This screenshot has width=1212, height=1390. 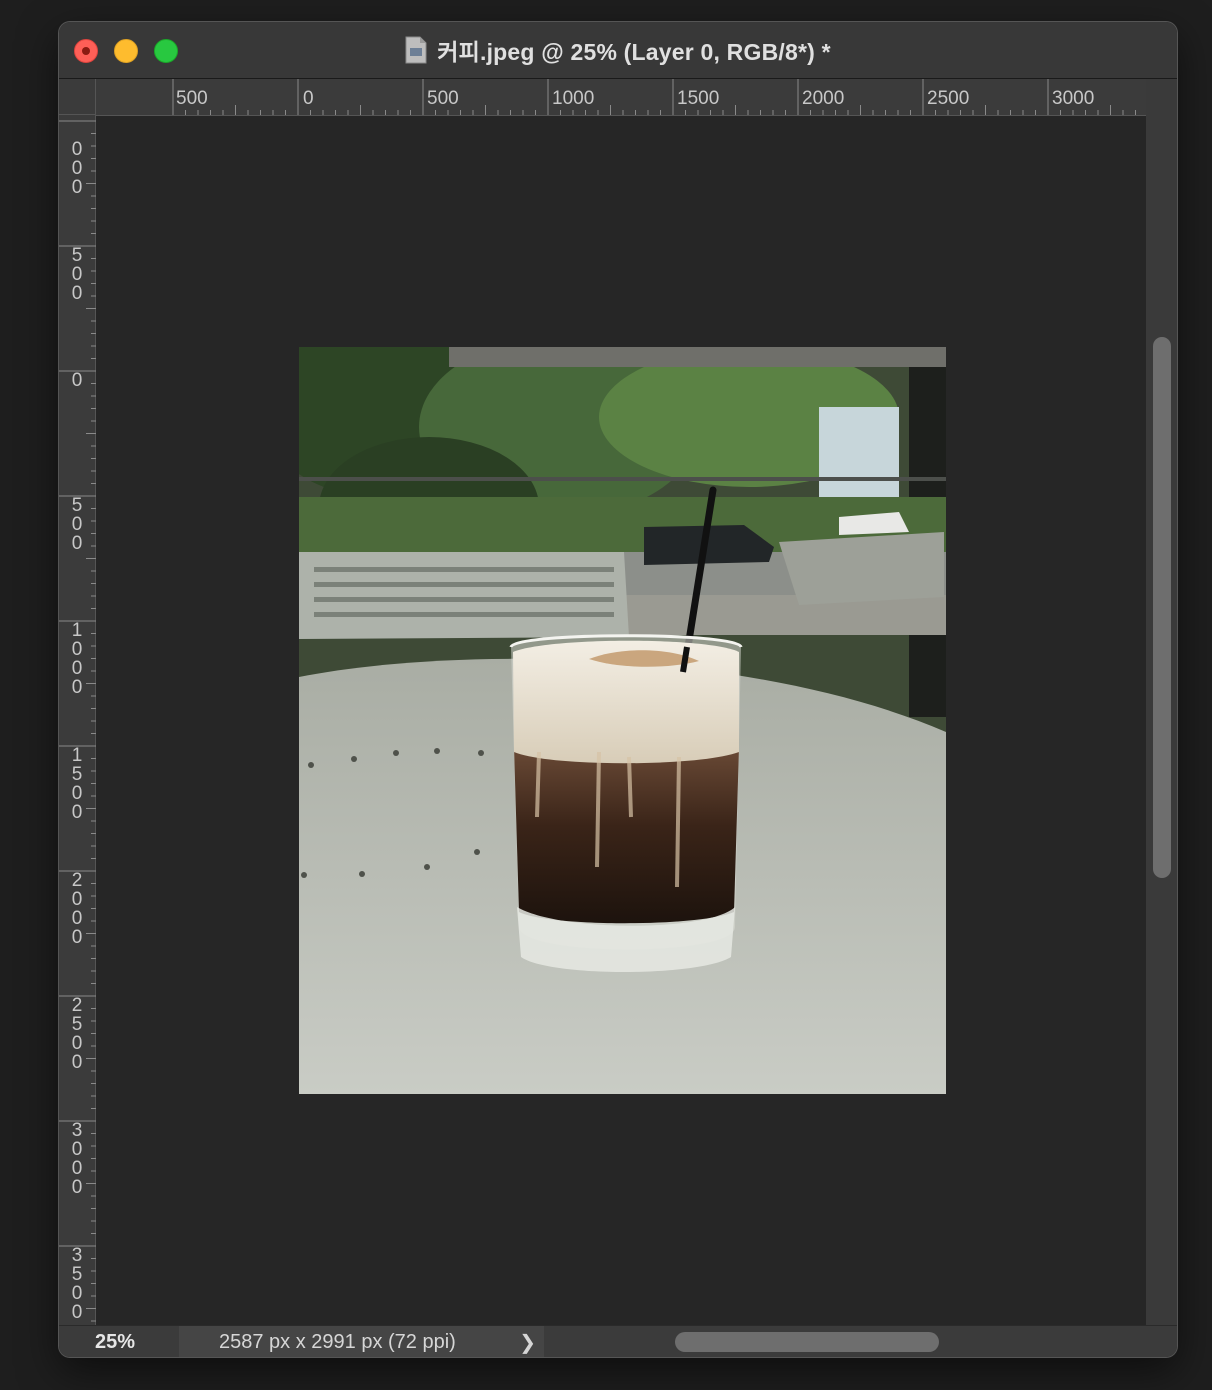 What do you see at coordinates (77, 168) in the screenshot?
I see `ruler-v-label: 000` at bounding box center [77, 168].